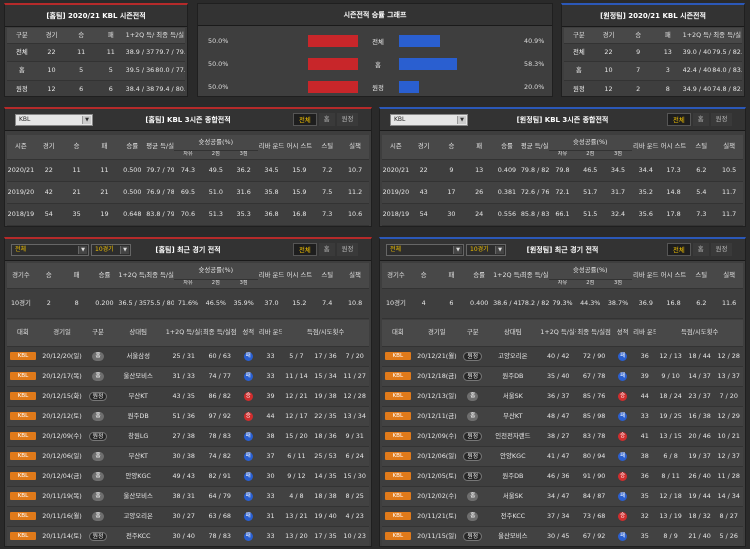 Image resolution: width=750 pixels, height=549 pixels. What do you see at coordinates (325, 436) in the screenshot?
I see `table-cell: 18 / 36` at bounding box center [325, 436].